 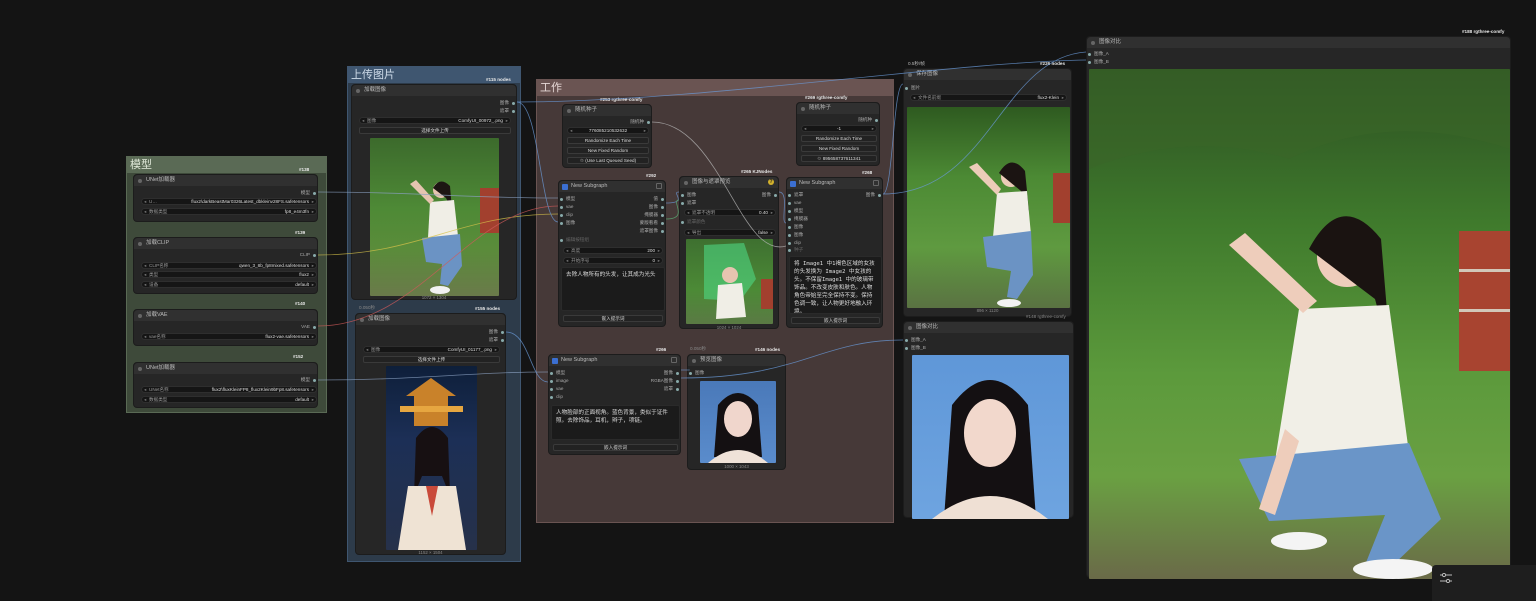 I want to click on node-load-vae: 加载VAE VAE vae名称flux2-vae.safetensors, so click(x=225, y=327).